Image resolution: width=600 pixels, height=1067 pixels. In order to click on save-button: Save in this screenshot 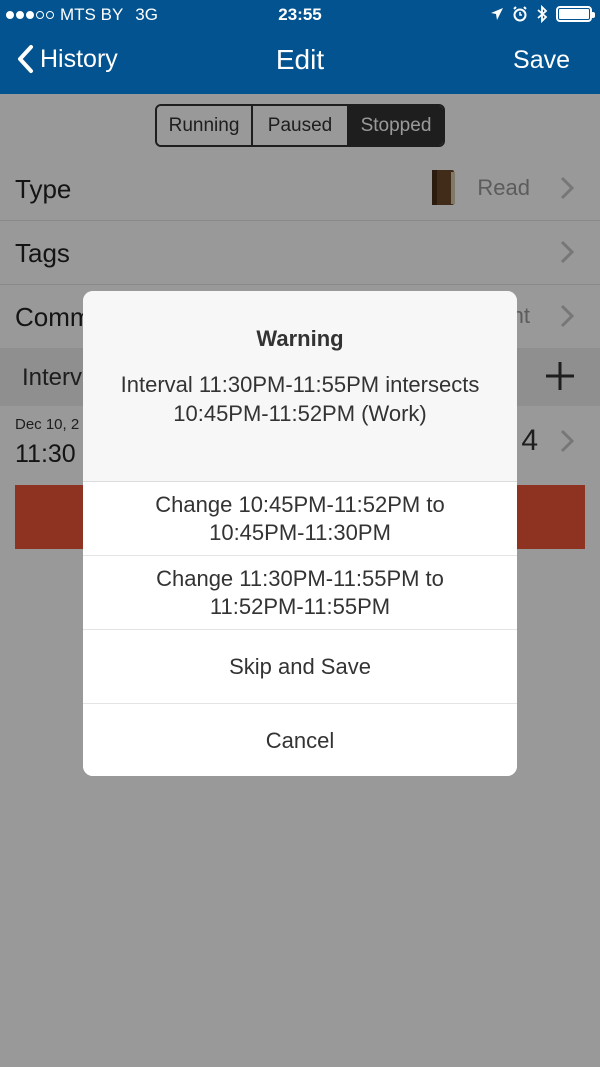, I will do `click(541, 60)`.